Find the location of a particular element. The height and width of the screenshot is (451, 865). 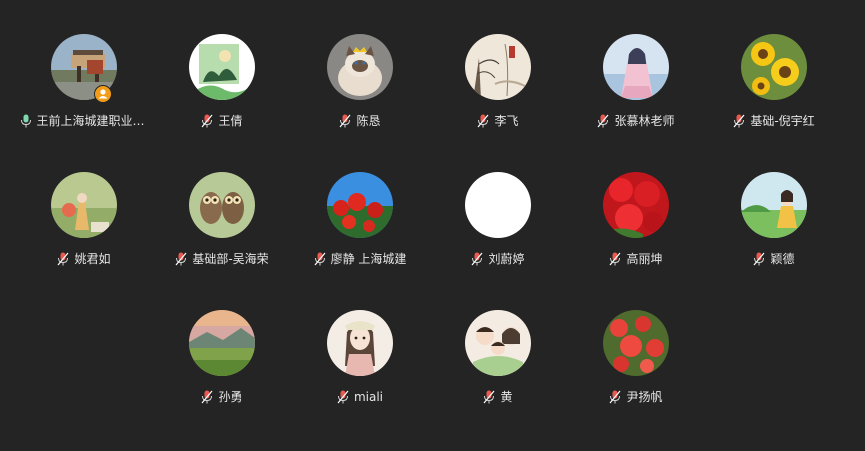

participant-name: 王倩 is located at coordinates (230, 121).